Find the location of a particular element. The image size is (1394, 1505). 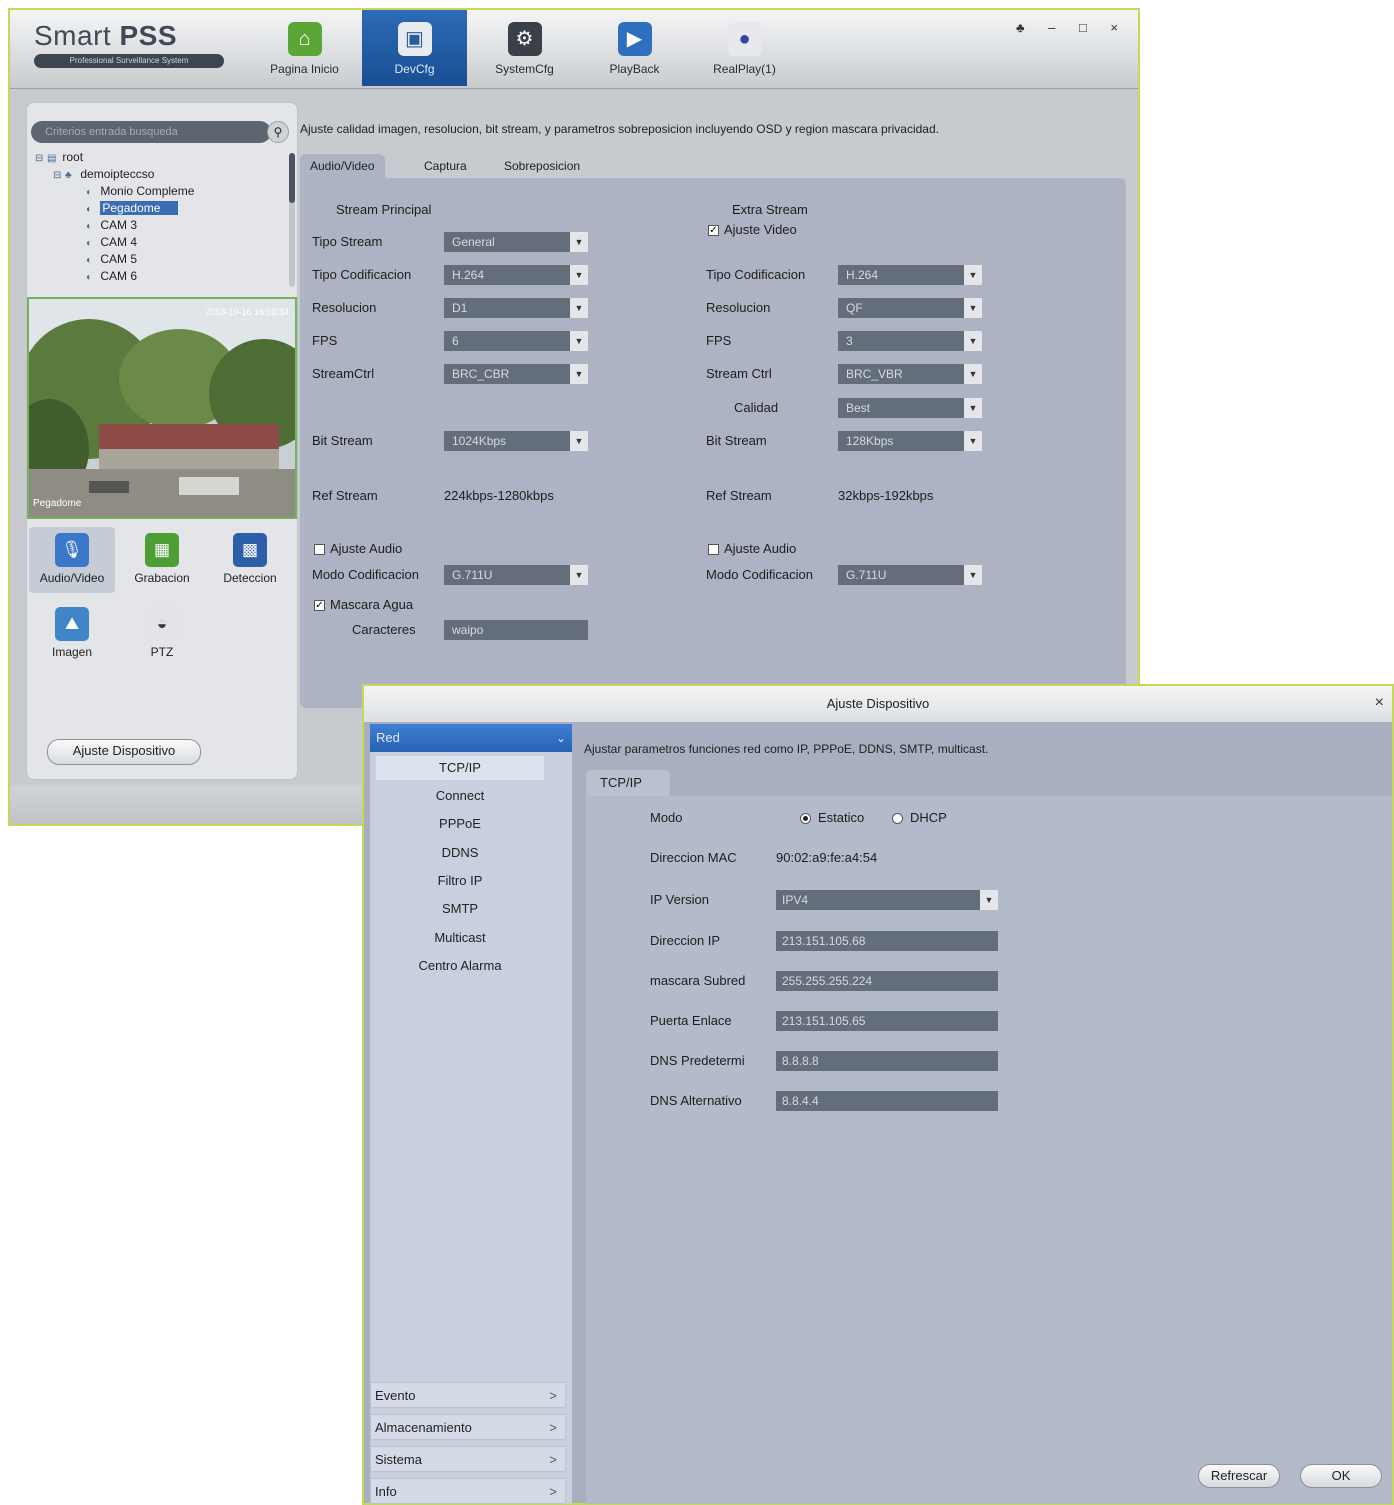

tree-node-camera: ◖ CAM 6 is located at coordinates (160, 276).